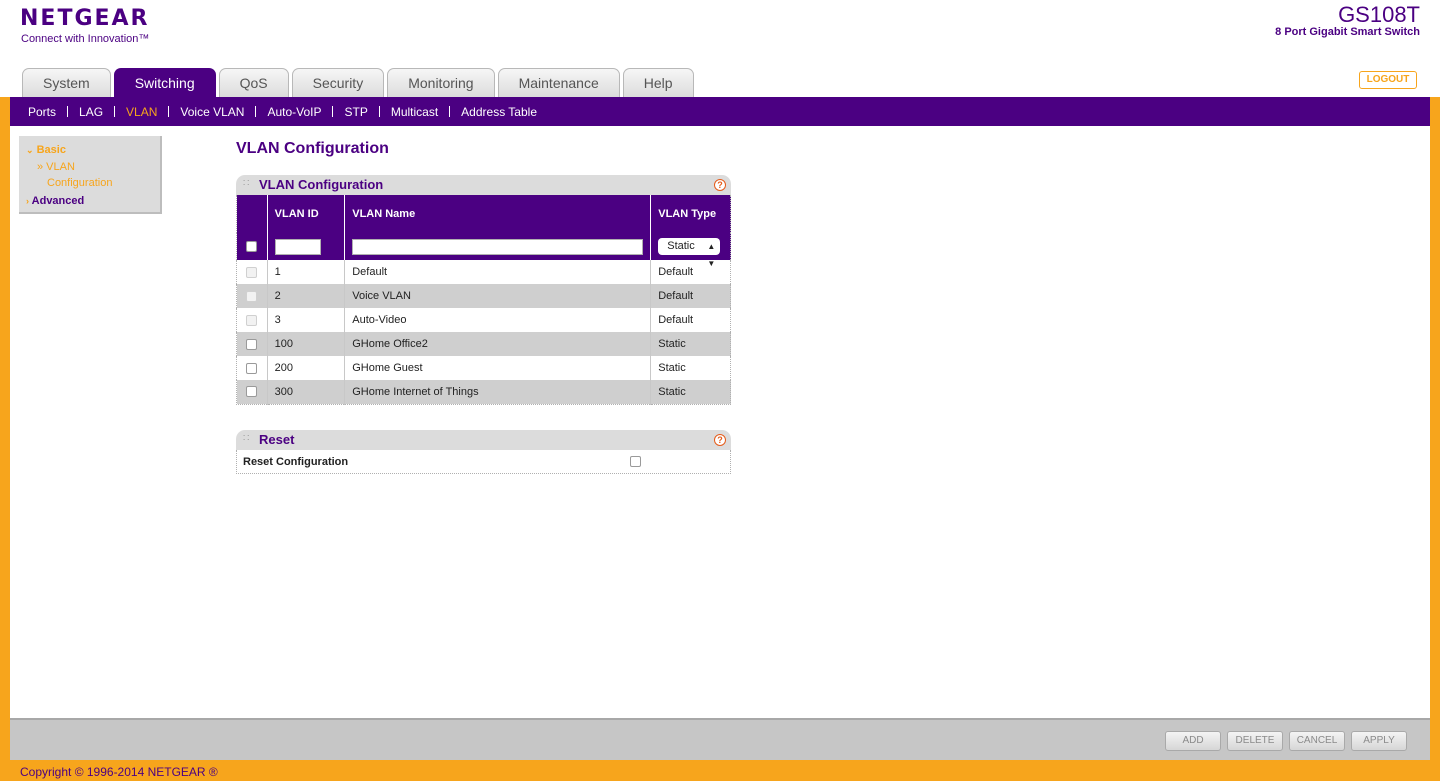 The height and width of the screenshot is (781, 1440). Describe the element at coordinates (483, 185) in the screenshot. I see `panel-header: ∷ VLAN Configuration ?` at that location.